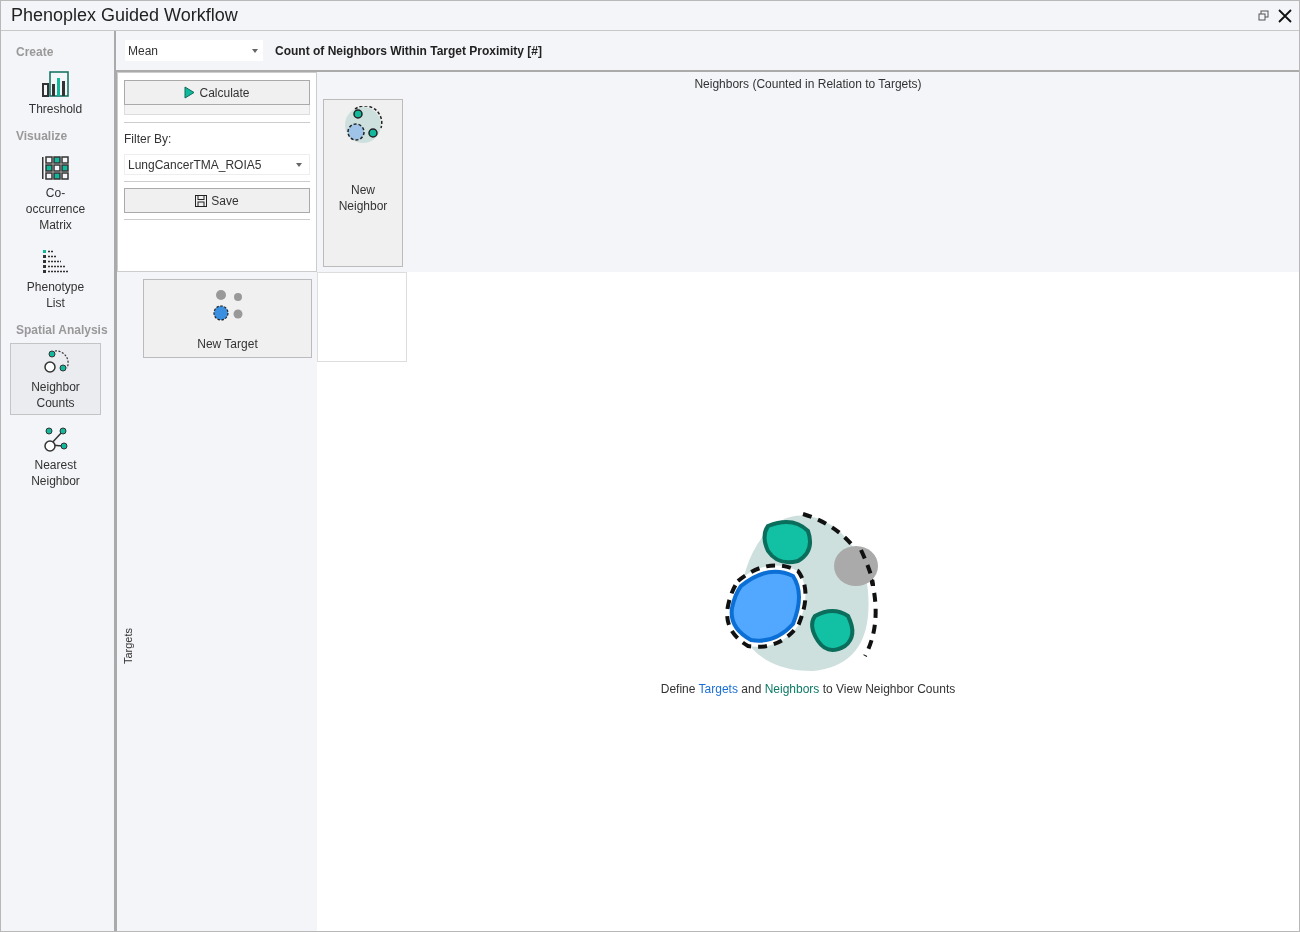 This screenshot has height=932, width=1300. Describe the element at coordinates (201, 200) in the screenshot. I see `save-icon` at that location.